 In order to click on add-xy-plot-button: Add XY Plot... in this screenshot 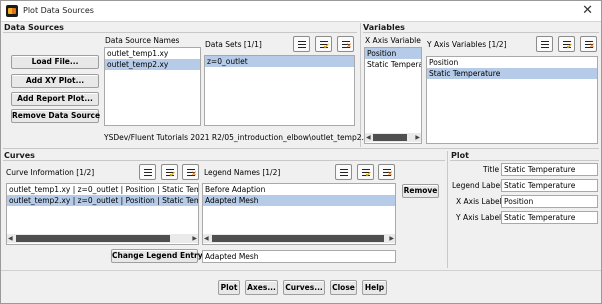, I will do `click(55, 81)`.